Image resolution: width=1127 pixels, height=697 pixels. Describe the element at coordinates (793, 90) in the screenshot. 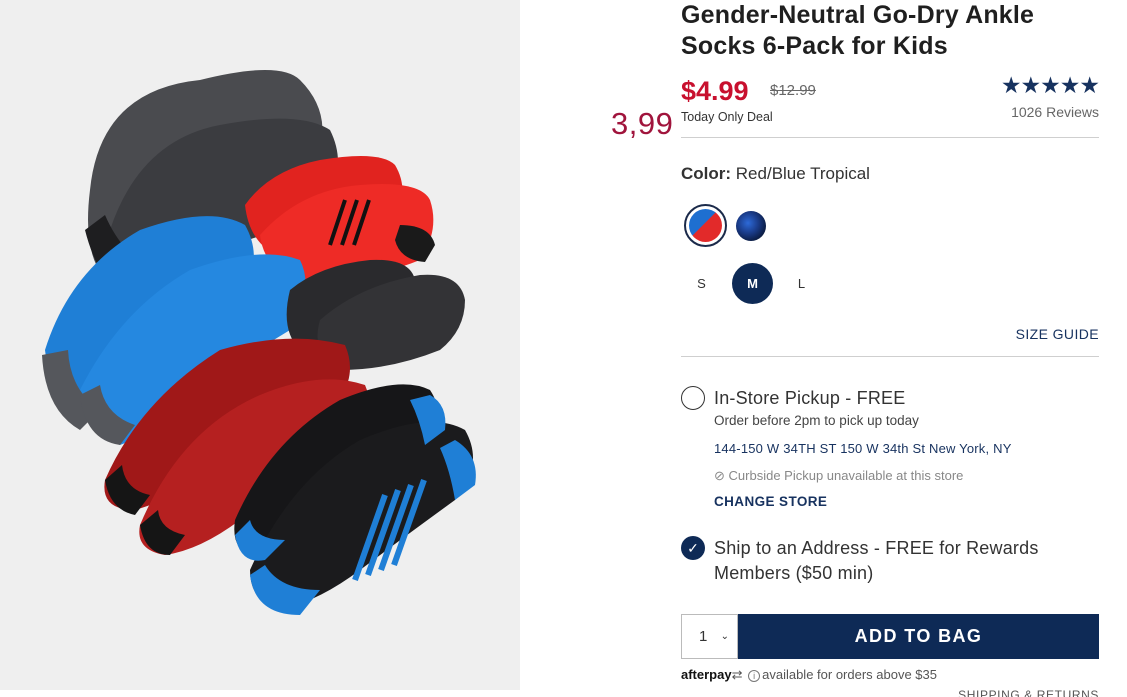

I see `original-price: $12.99` at that location.